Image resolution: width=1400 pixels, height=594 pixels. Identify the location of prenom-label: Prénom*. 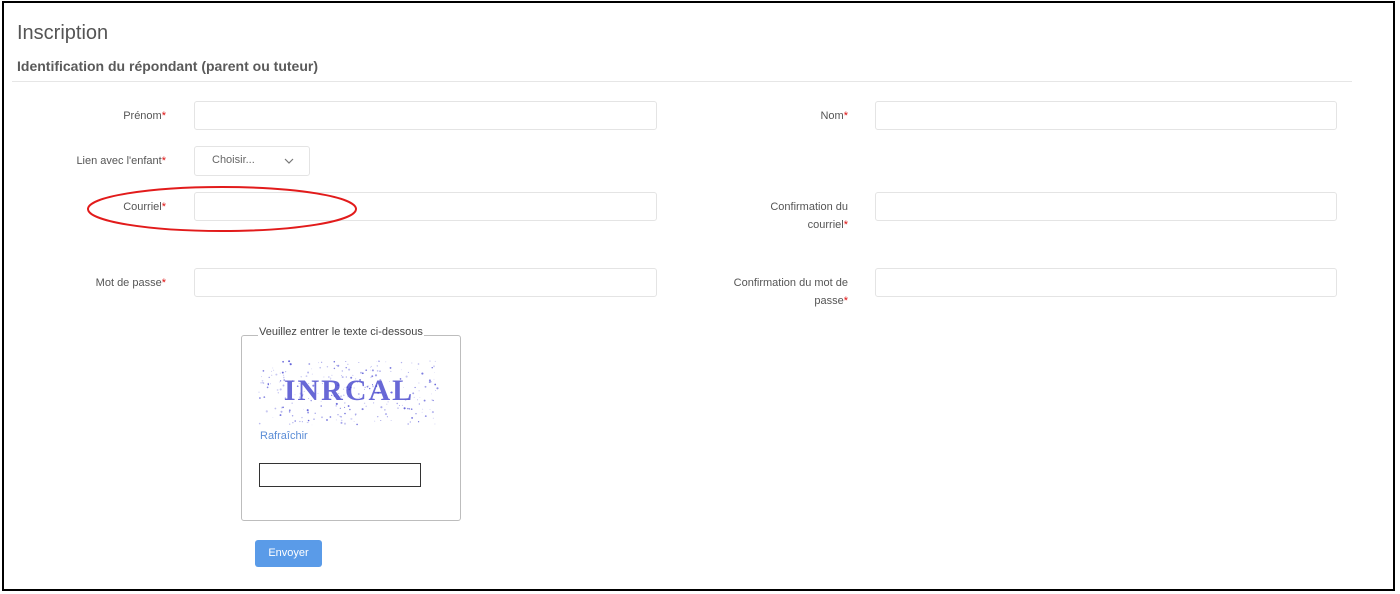
(113, 116).